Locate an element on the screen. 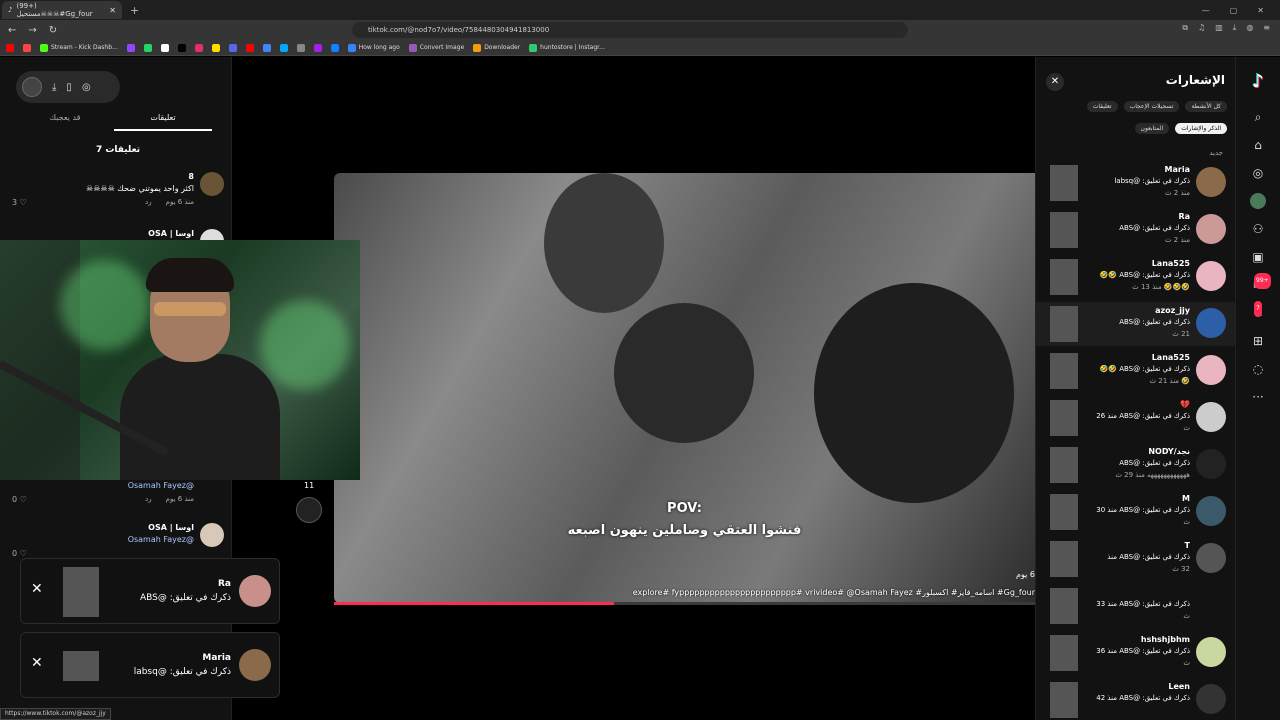 The width and height of the screenshot is (1280, 720). back-arrow-icon: ← is located at coordinates (12, 30).